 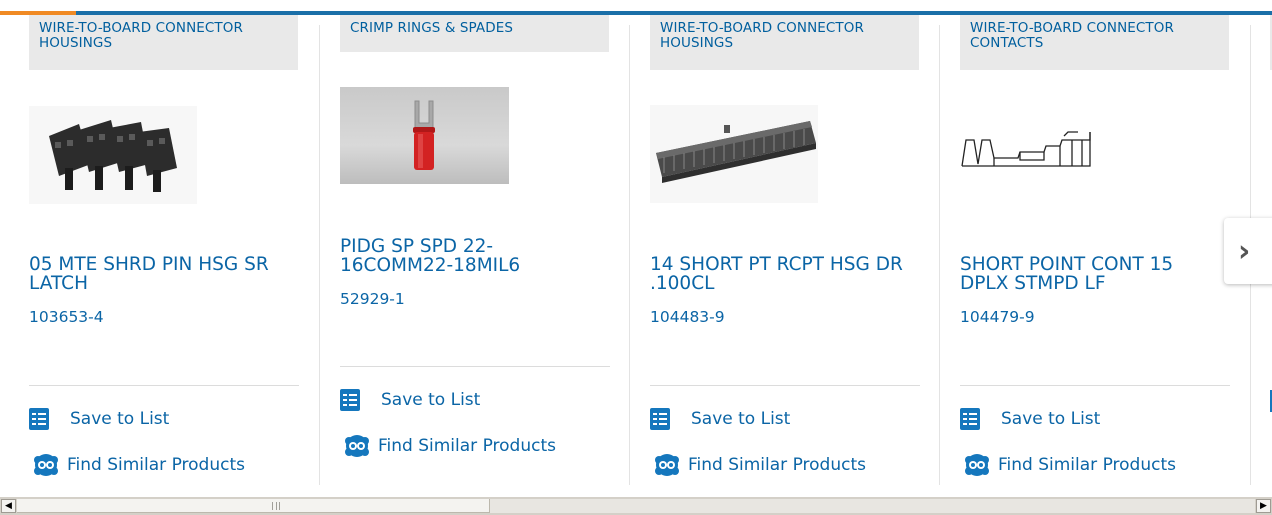 I want to click on chevron-right-icon: ›, so click(x=1244, y=251).